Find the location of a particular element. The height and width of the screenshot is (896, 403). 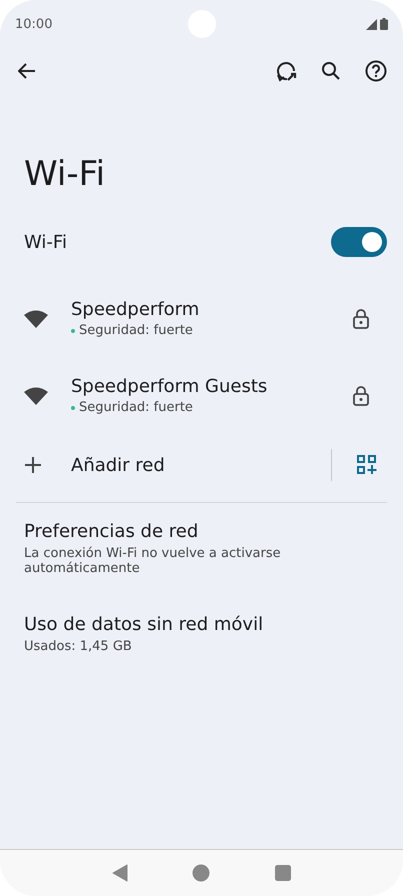

refresh-wrench-icon is located at coordinates (286, 71).